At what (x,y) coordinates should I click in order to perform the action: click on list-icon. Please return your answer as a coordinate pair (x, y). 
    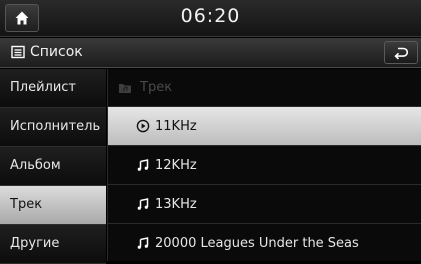
    Looking at the image, I should click on (18, 52).